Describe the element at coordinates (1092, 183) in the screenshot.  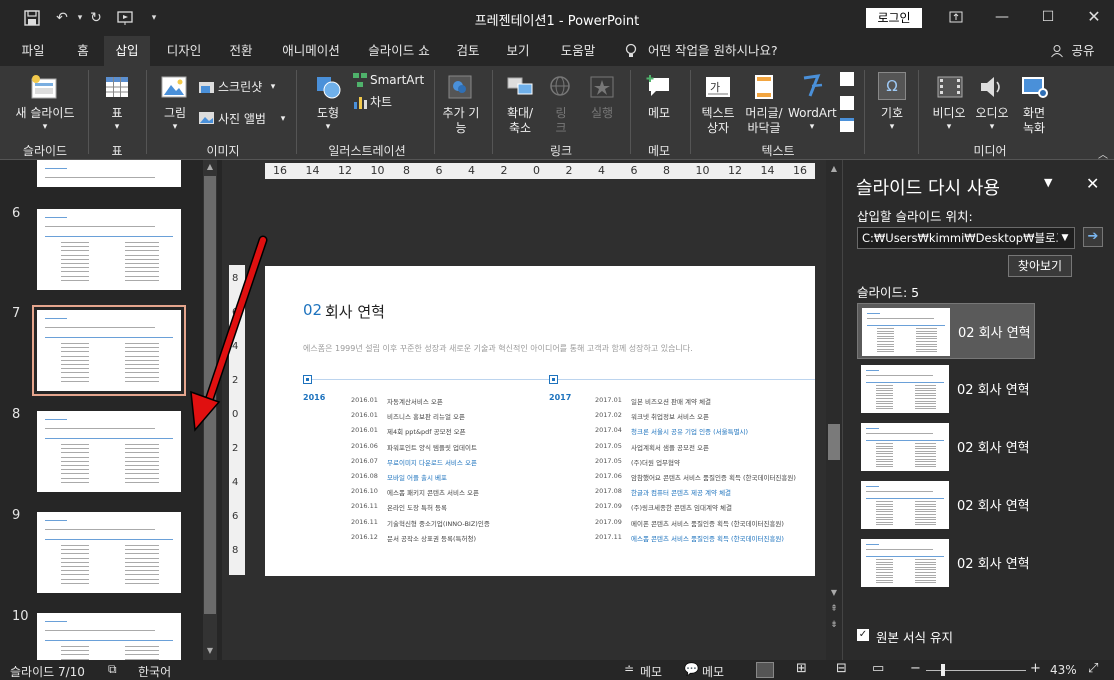
I see `close-pane-icon: ✕` at that location.